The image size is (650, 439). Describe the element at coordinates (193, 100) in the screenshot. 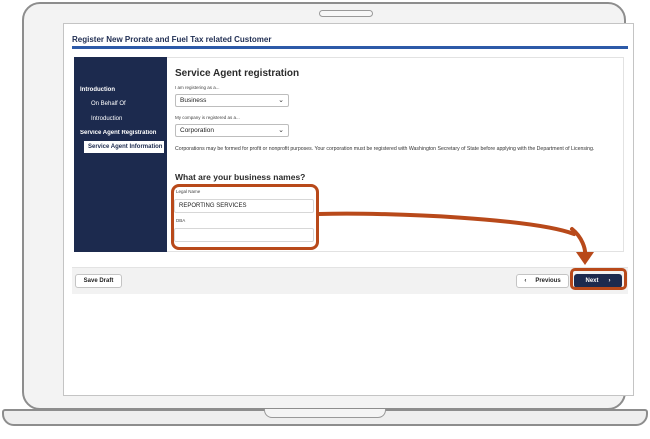

I see `registering-as-value: Business` at that location.